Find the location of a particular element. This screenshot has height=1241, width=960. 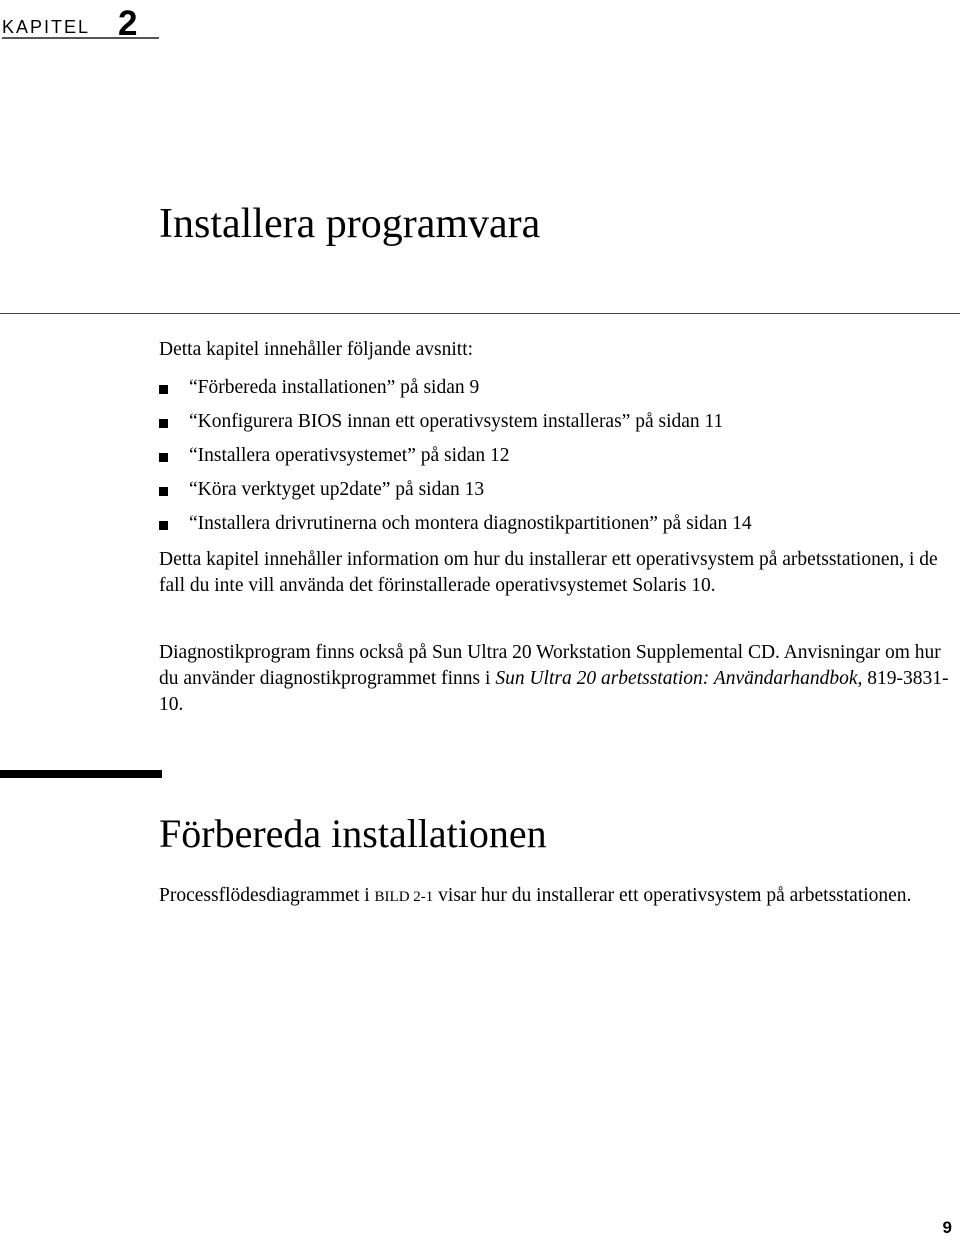

toc-item: “Förbereda installationen” på sidan 9 is located at coordinates (455, 388).